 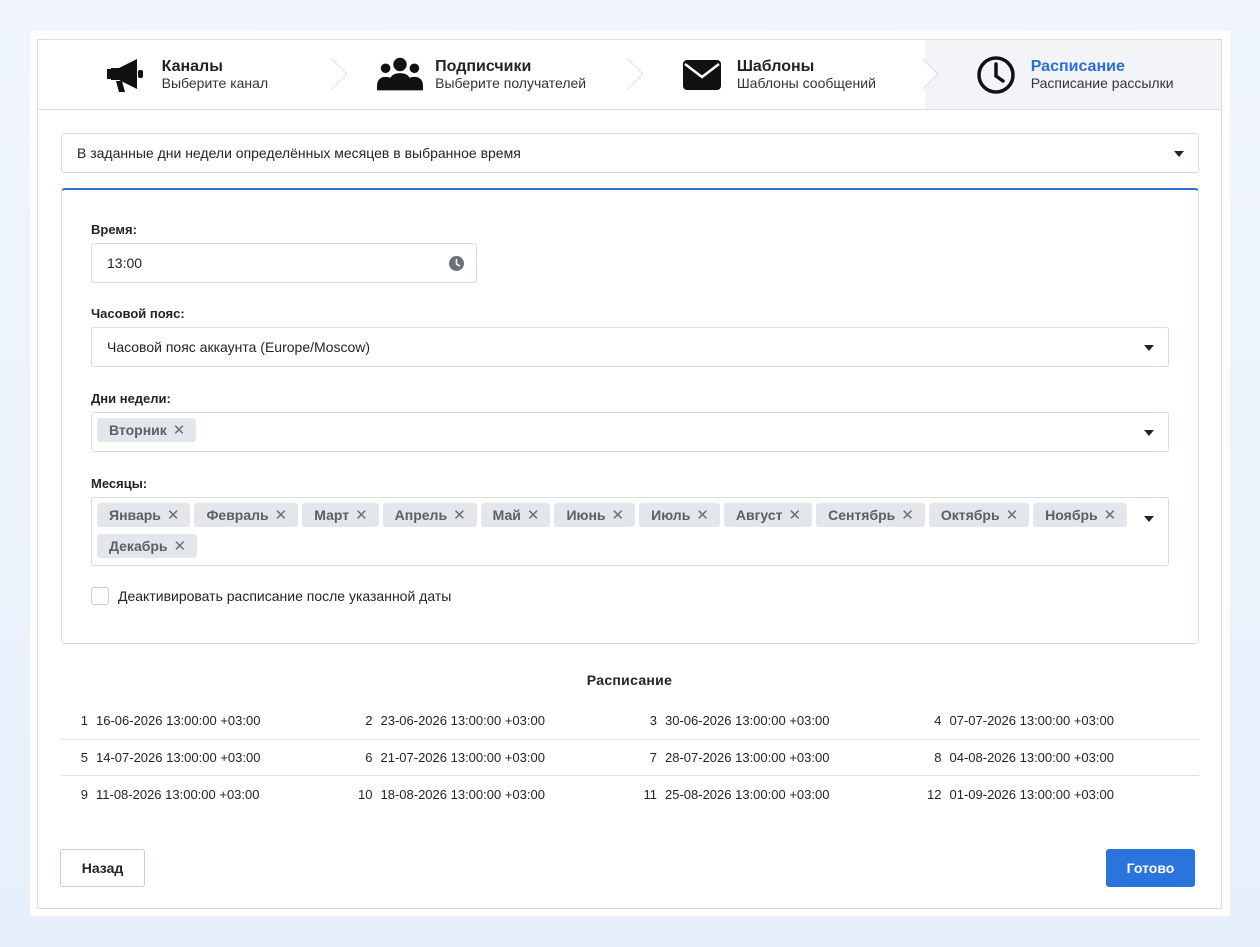 What do you see at coordinates (135, 515) in the screenshot?
I see `tag-label: Январь` at bounding box center [135, 515].